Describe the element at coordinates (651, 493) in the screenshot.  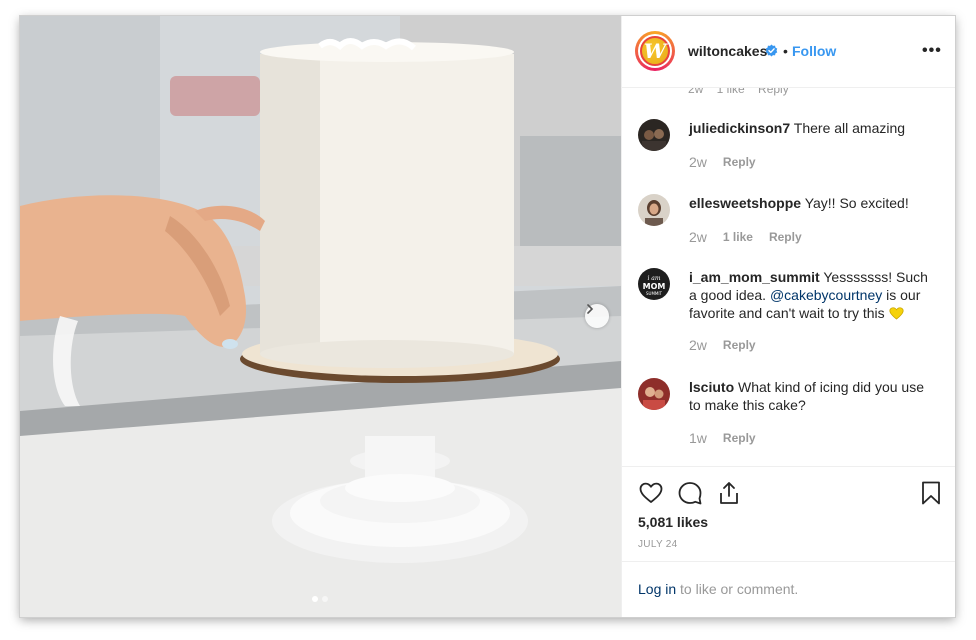
I see `heart-icon` at that location.